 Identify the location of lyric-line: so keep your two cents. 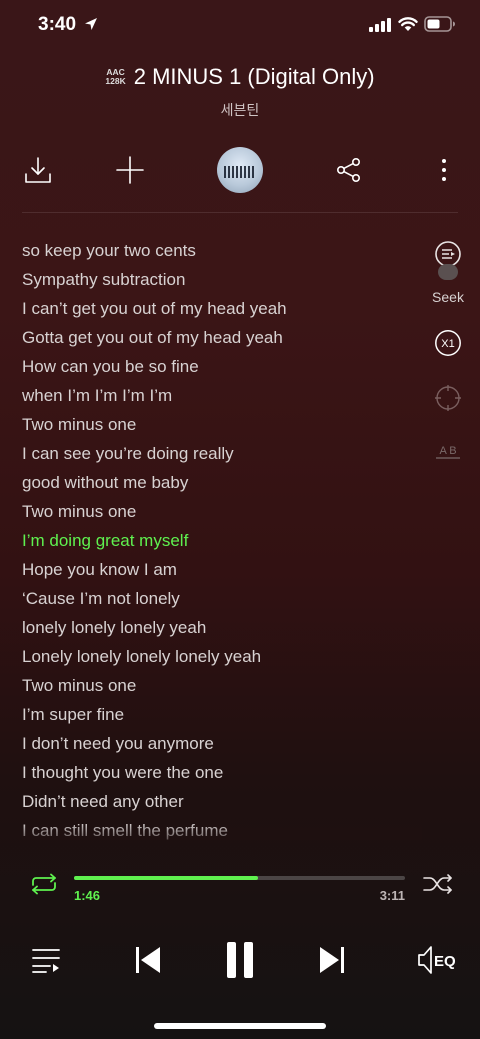
(222, 254).